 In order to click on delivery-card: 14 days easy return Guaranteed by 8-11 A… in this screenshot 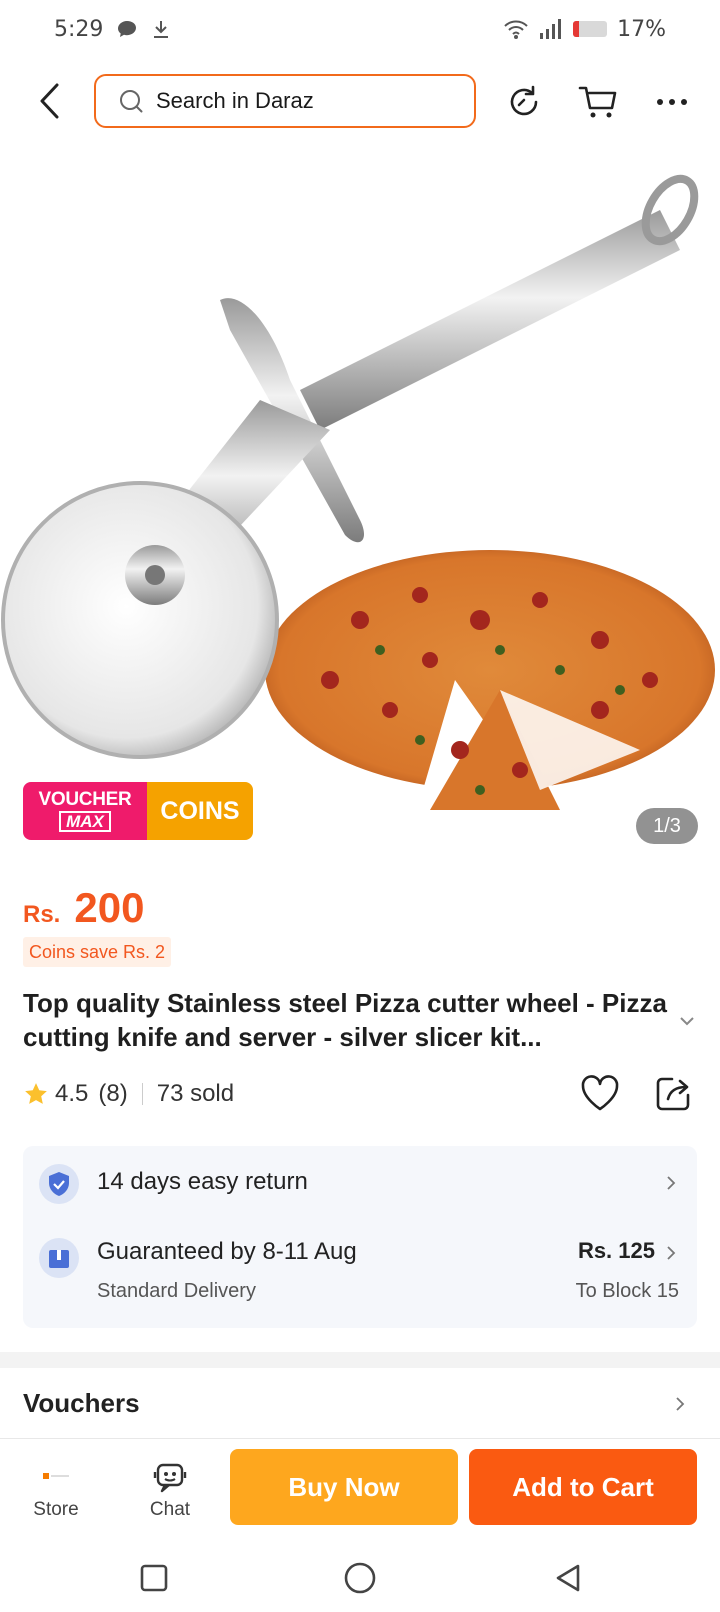, I will do `click(360, 1237)`.